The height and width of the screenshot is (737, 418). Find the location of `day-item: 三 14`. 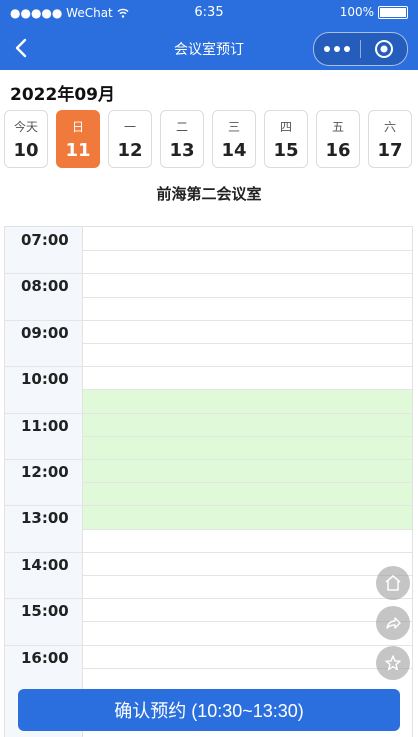

day-item: 三 14 is located at coordinates (234, 139).